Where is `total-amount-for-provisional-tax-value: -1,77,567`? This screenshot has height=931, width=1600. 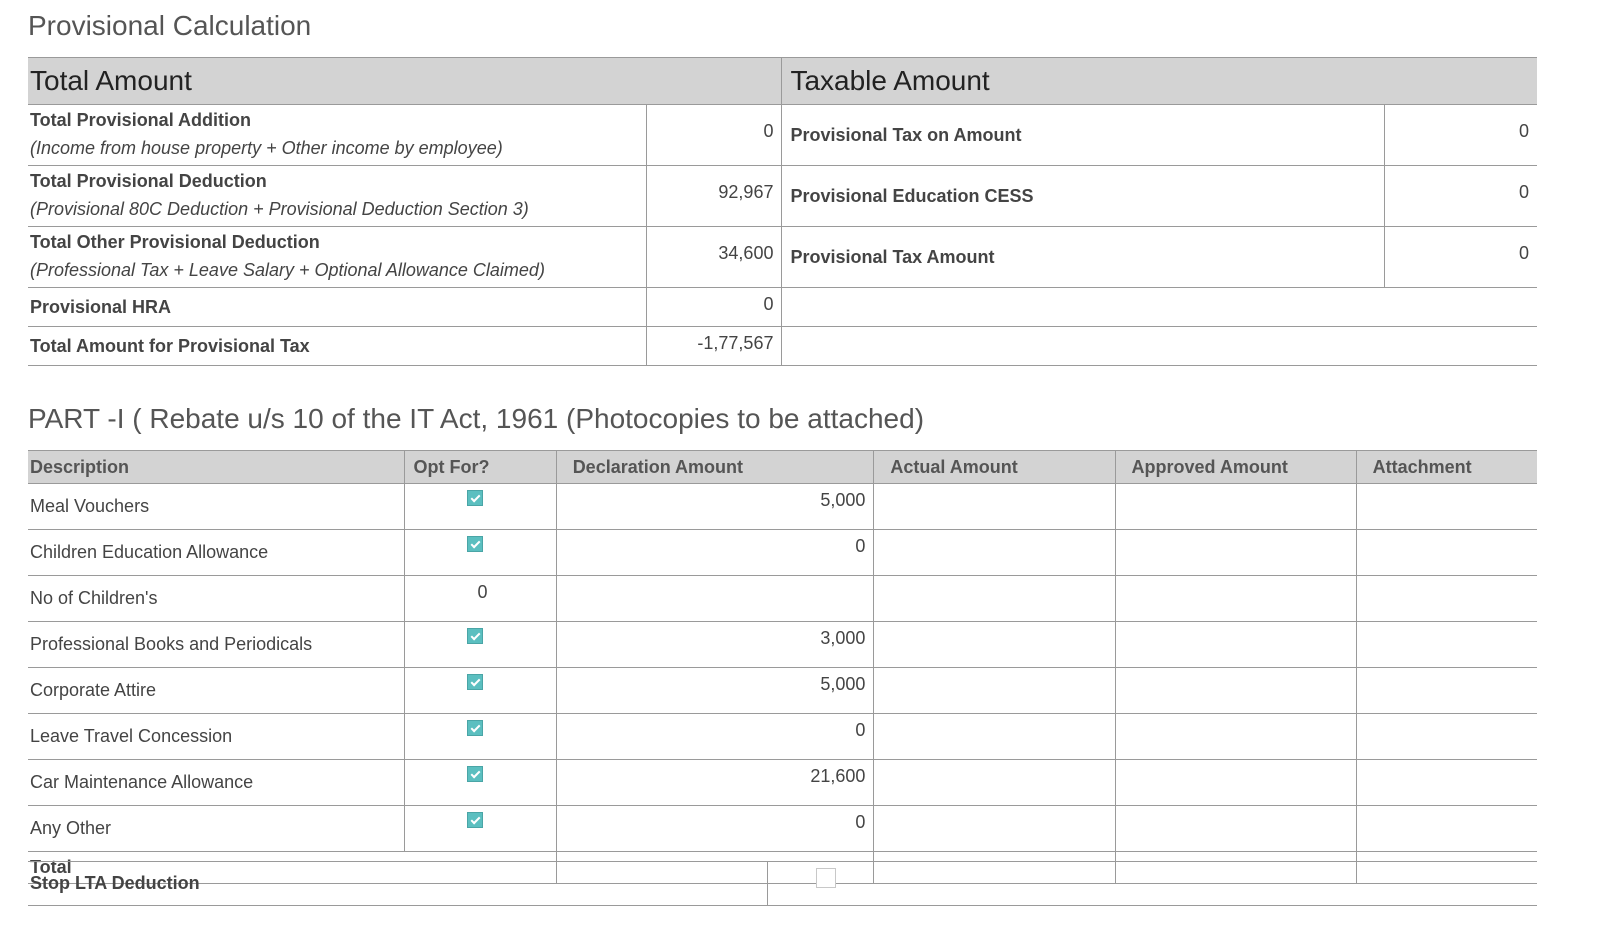
total-amount-for-provisional-tax-value: -1,77,567 is located at coordinates (713, 346).